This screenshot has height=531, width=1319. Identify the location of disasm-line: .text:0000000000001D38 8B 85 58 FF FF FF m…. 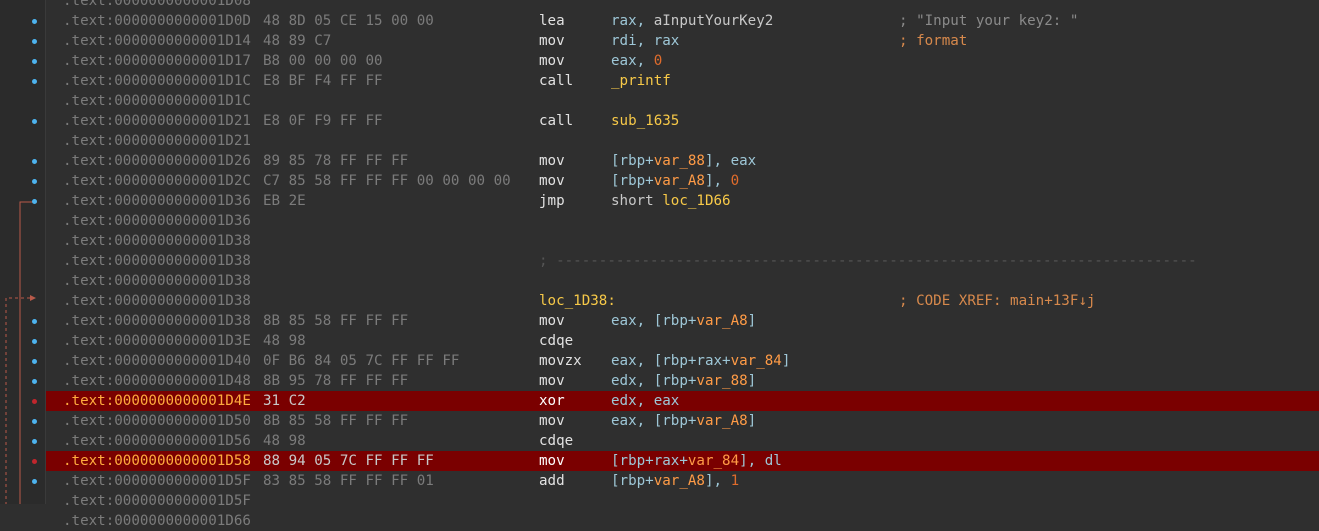
(659, 321).